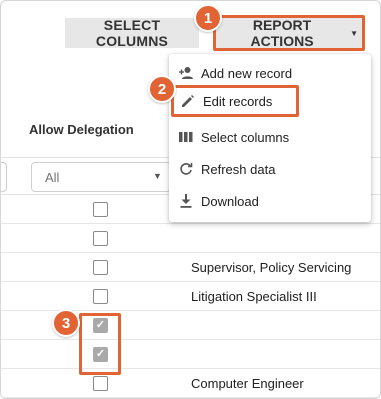  What do you see at coordinates (247, 73) in the screenshot?
I see `menu-item-label: Add new record` at bounding box center [247, 73].